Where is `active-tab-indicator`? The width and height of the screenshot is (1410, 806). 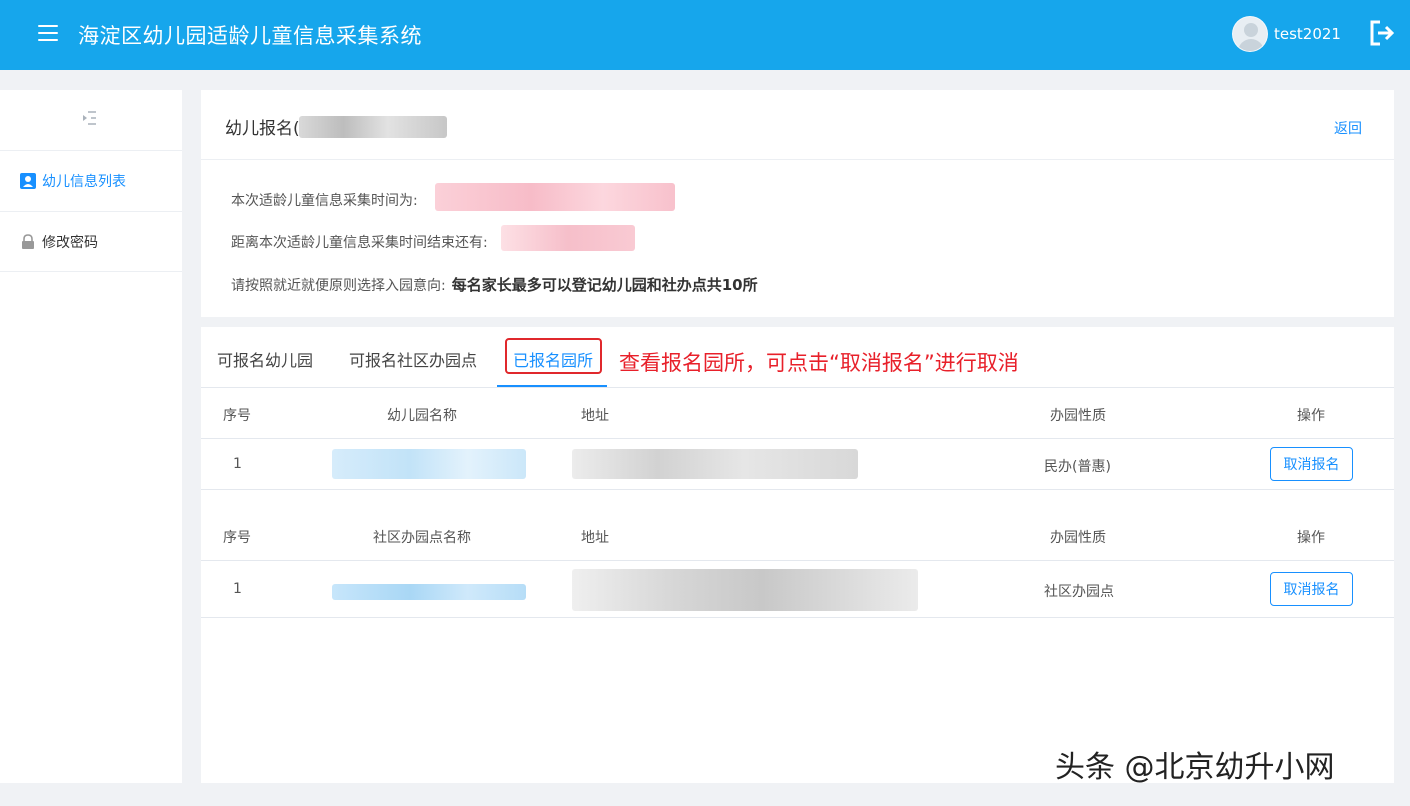 active-tab-indicator is located at coordinates (552, 386).